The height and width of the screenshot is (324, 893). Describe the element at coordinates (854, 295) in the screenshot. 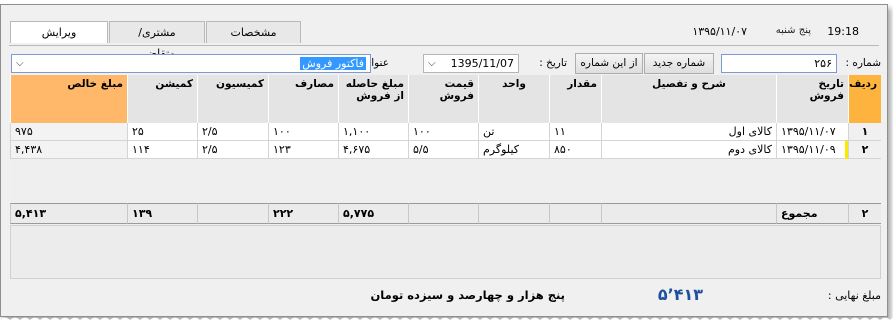

I see `final-amount-label: مبلغ نهایی :` at that location.